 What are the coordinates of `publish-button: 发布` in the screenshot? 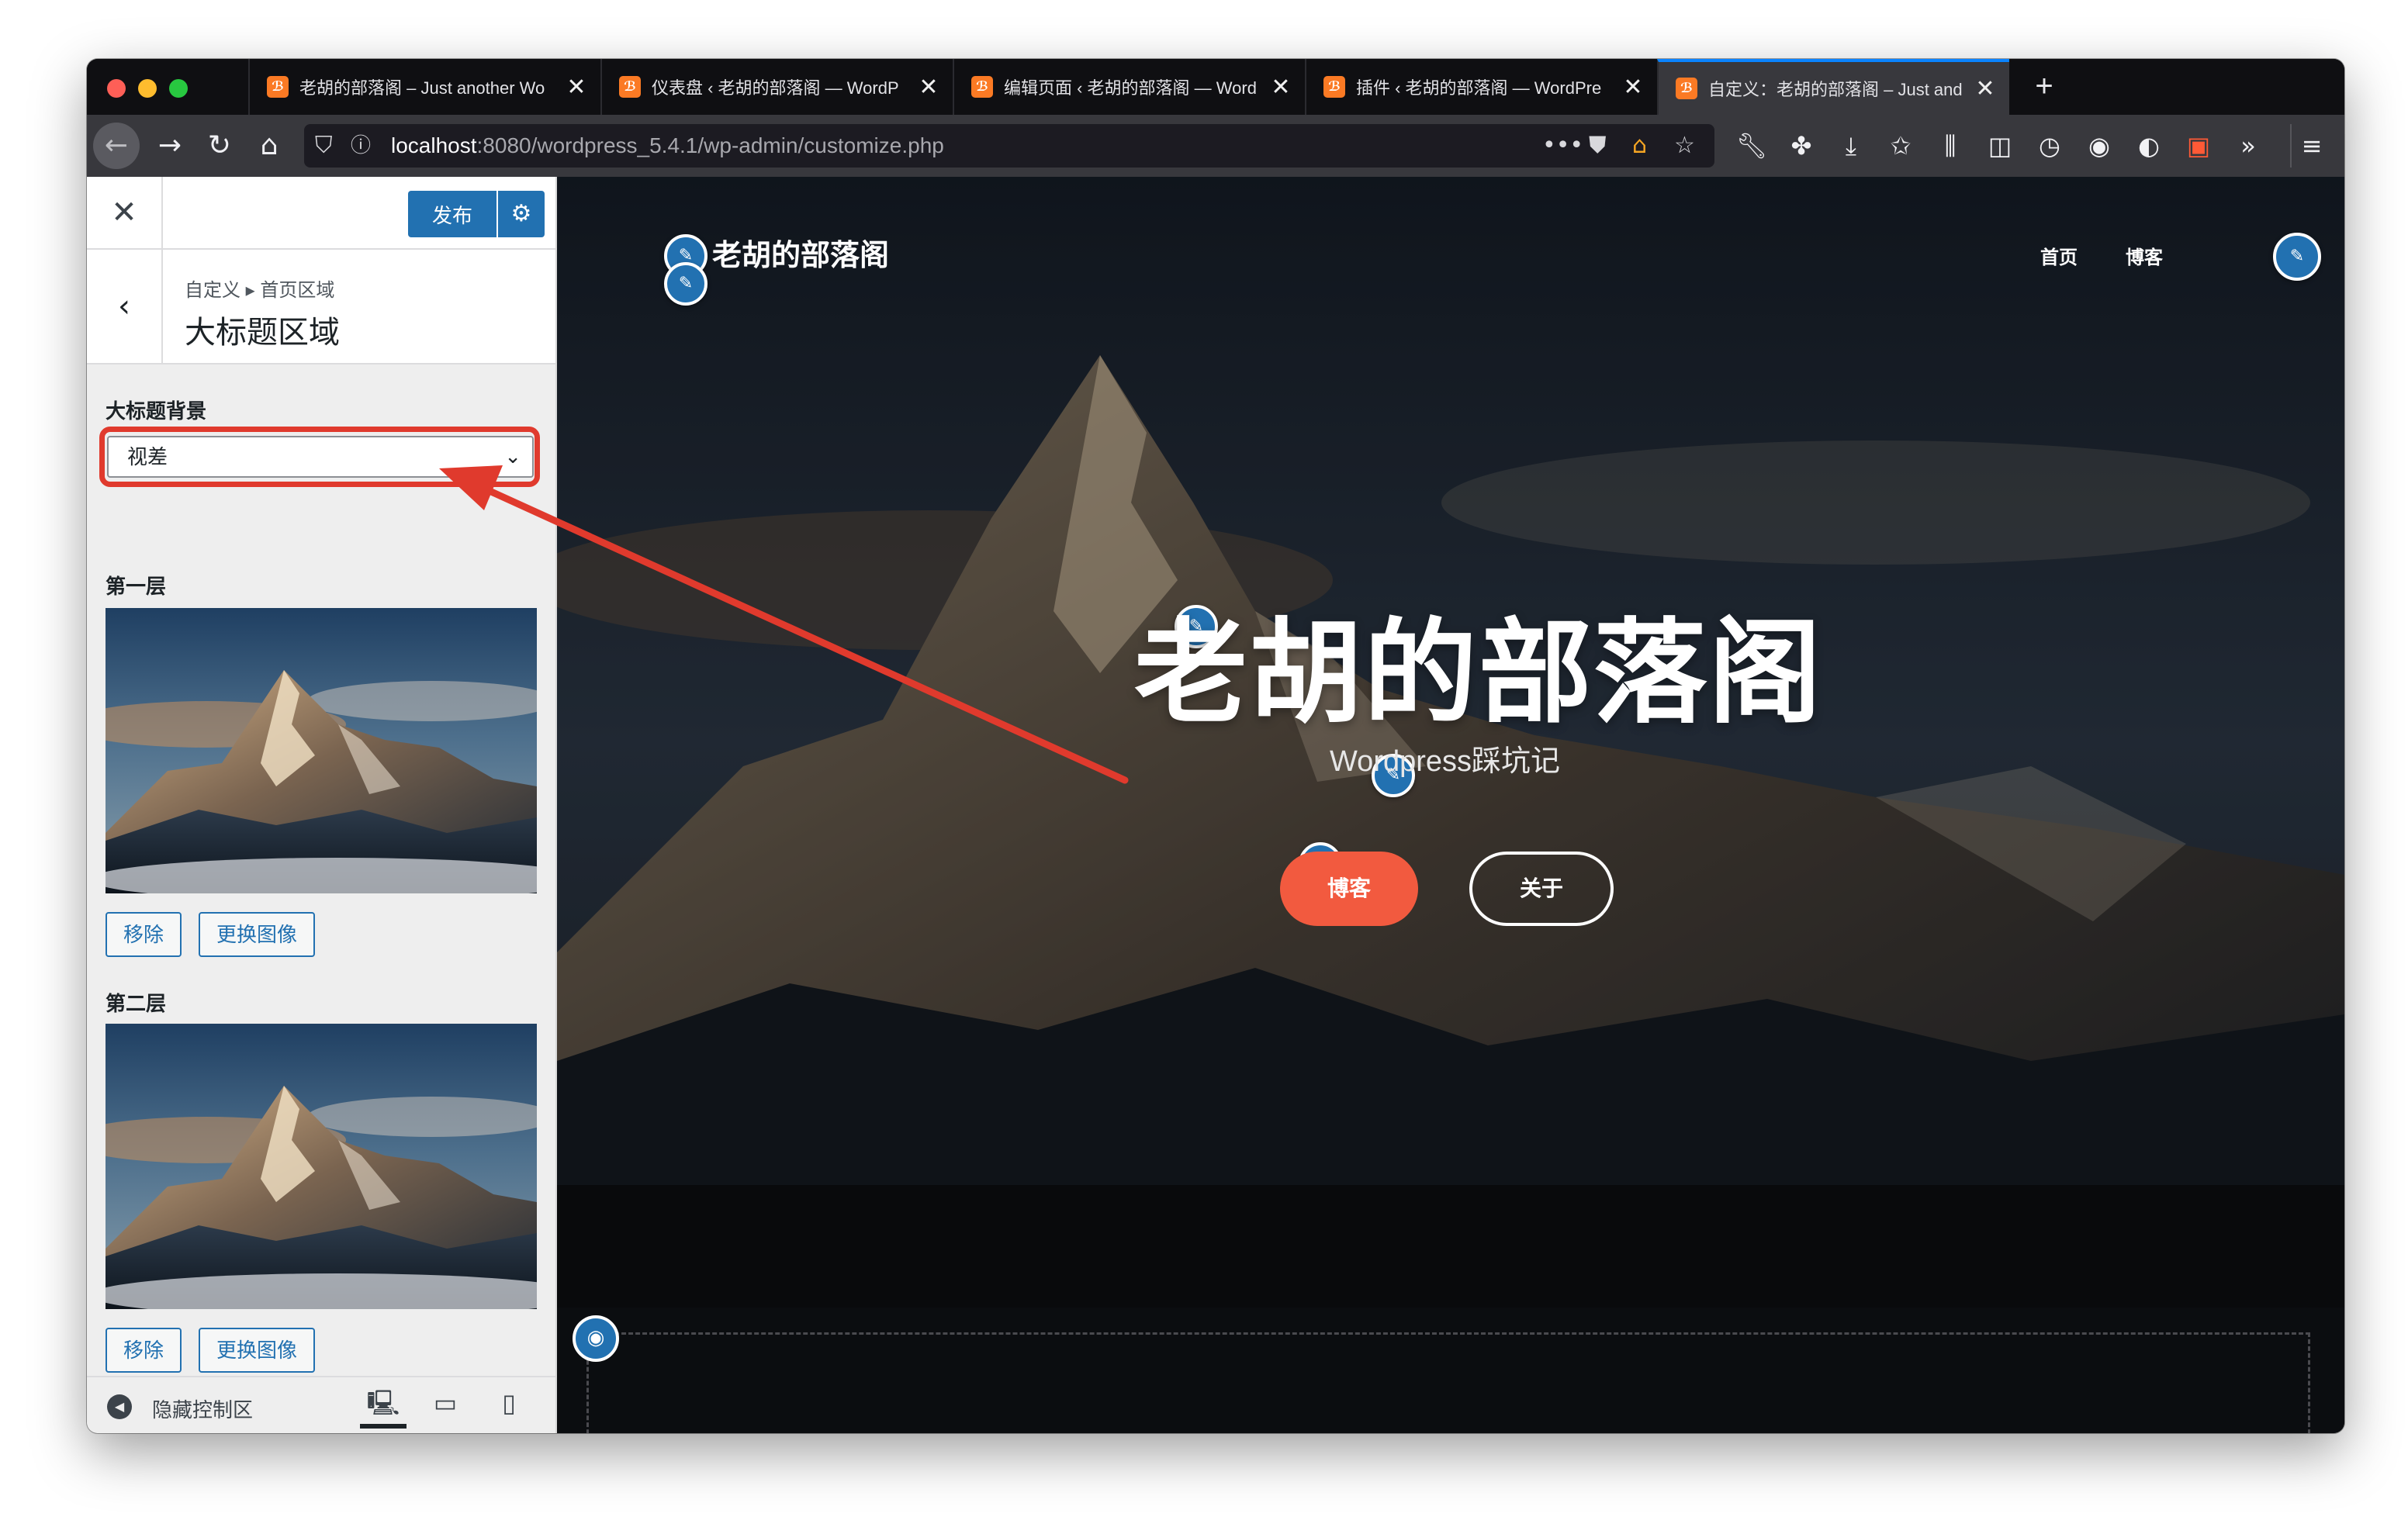 It's located at (452, 214).